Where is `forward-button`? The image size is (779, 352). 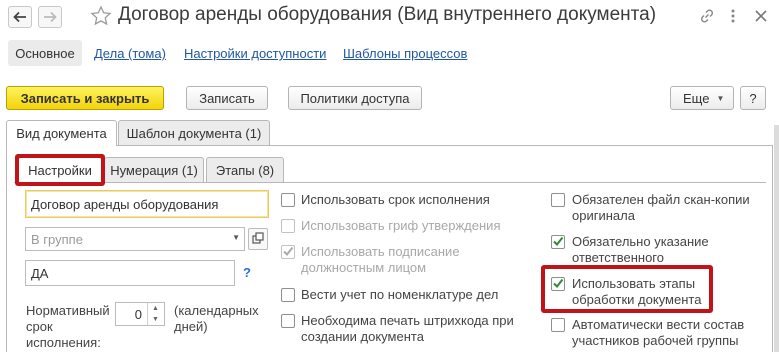
forward-button is located at coordinates (50, 17).